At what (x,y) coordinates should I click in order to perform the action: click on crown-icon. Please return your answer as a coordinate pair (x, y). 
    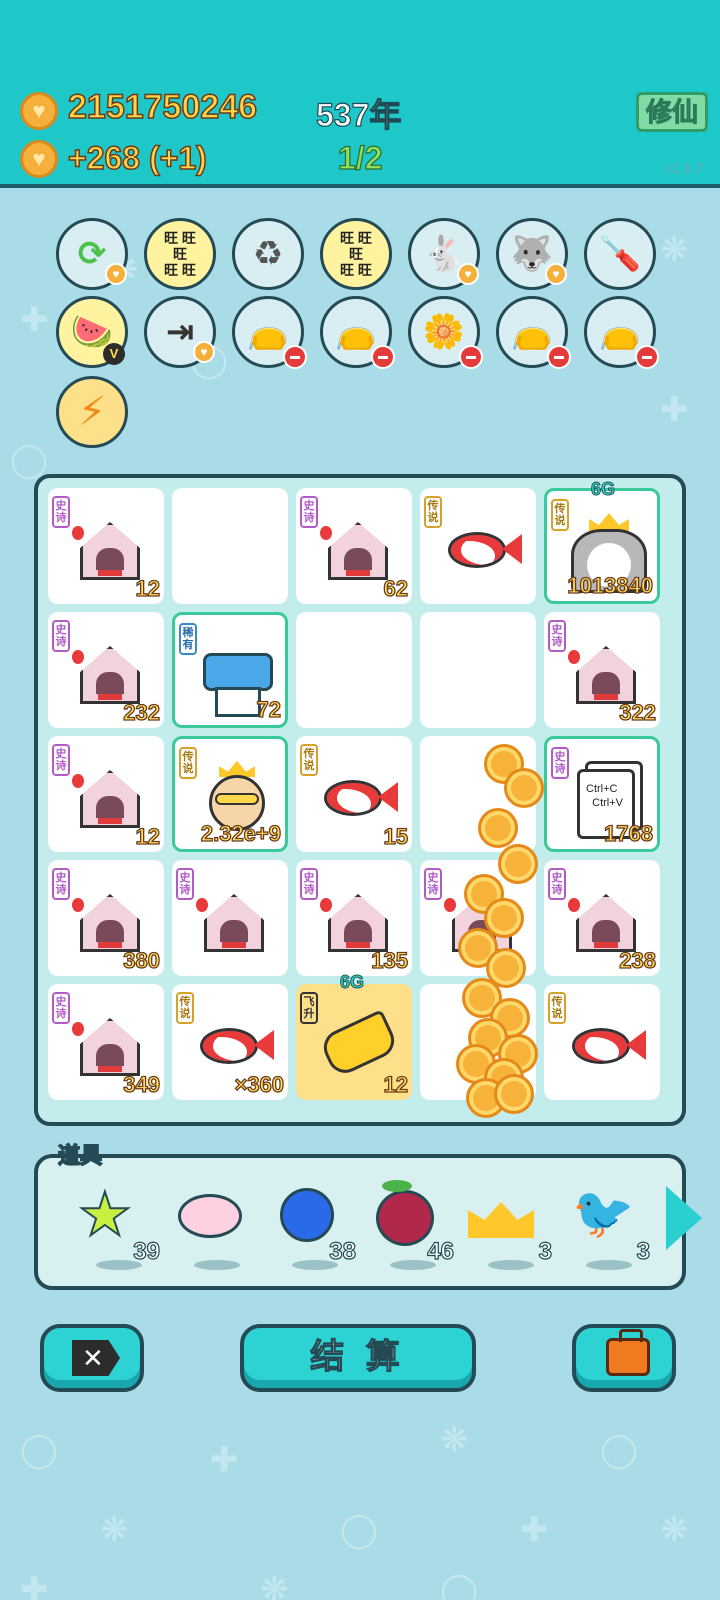
    Looking at the image, I should click on (501, 1220).